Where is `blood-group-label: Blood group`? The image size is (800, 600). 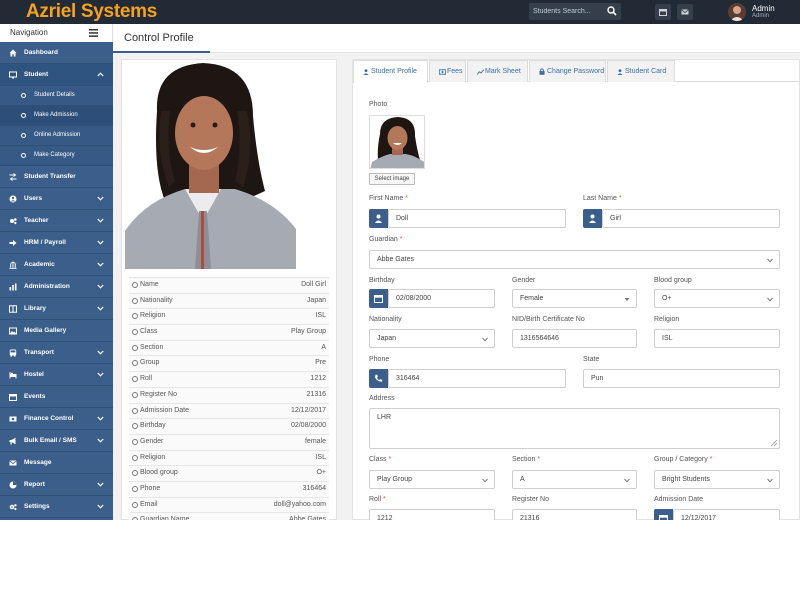
blood-group-label: Blood group is located at coordinates (673, 280).